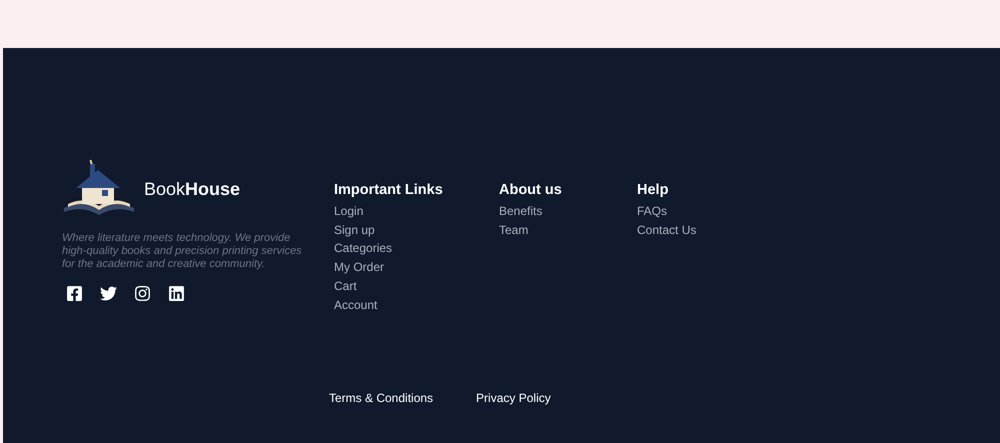  I want to click on column-heading: About us, so click(531, 190).